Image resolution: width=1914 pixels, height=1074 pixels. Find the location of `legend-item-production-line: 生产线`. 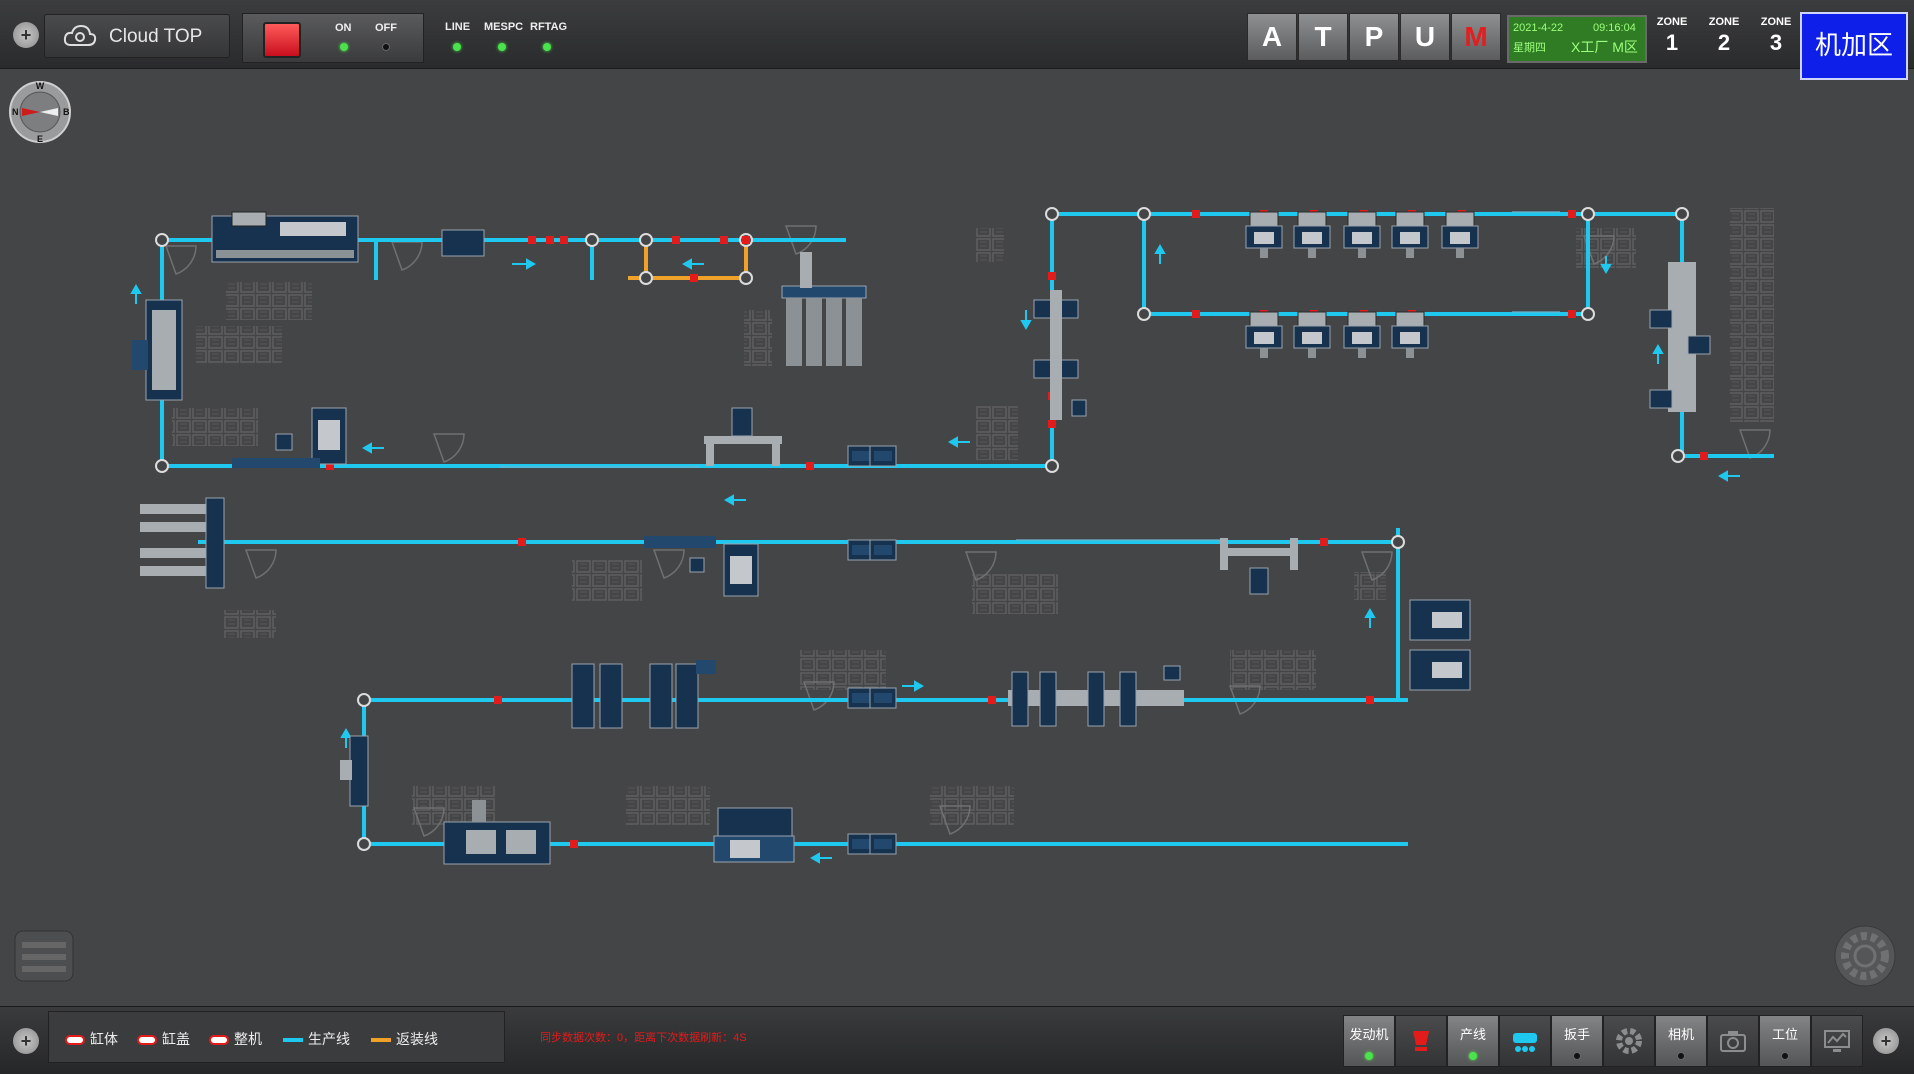

legend-item-production-line: 生产线 is located at coordinates (316, 1039).